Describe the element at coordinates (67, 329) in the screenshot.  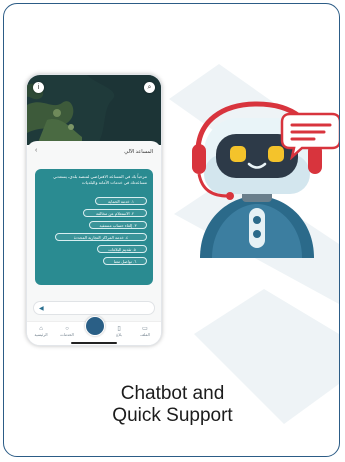
I see `search-nav-icon: ○` at that location.